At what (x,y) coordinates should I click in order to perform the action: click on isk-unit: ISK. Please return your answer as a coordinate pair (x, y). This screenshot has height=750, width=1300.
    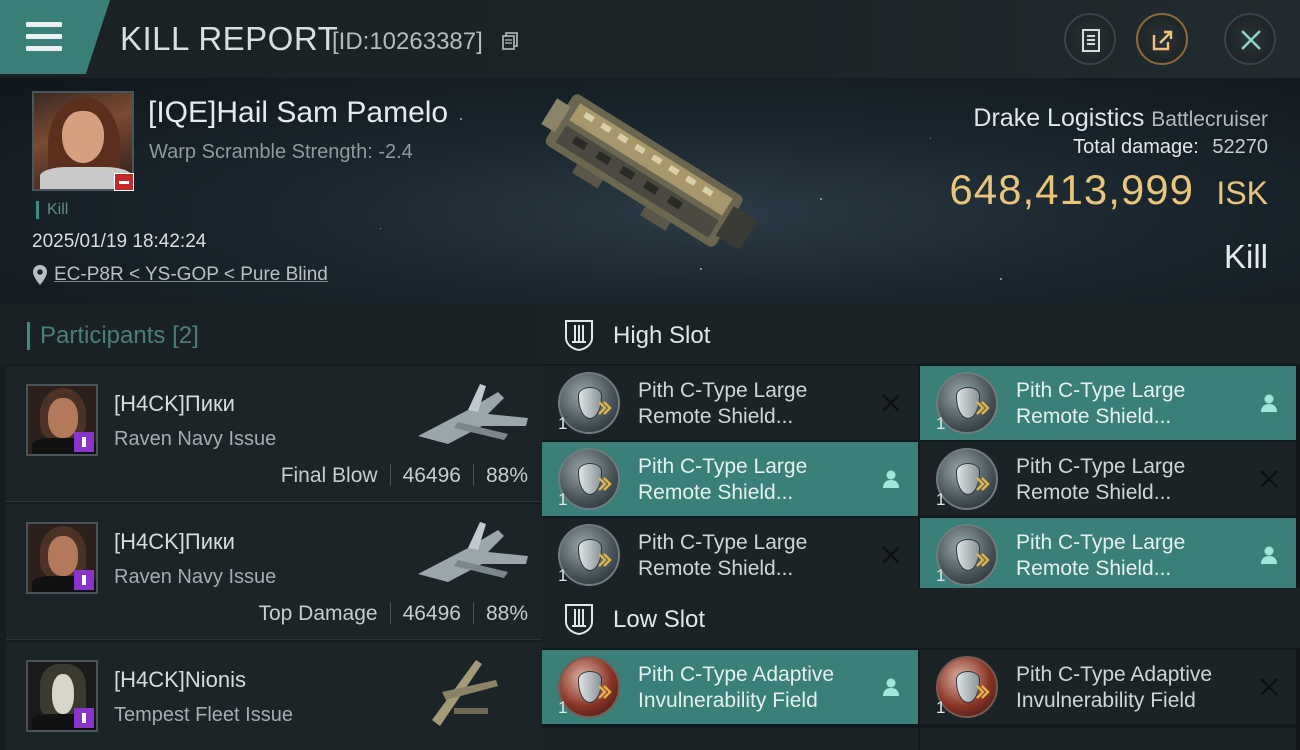
    Looking at the image, I should click on (1242, 193).